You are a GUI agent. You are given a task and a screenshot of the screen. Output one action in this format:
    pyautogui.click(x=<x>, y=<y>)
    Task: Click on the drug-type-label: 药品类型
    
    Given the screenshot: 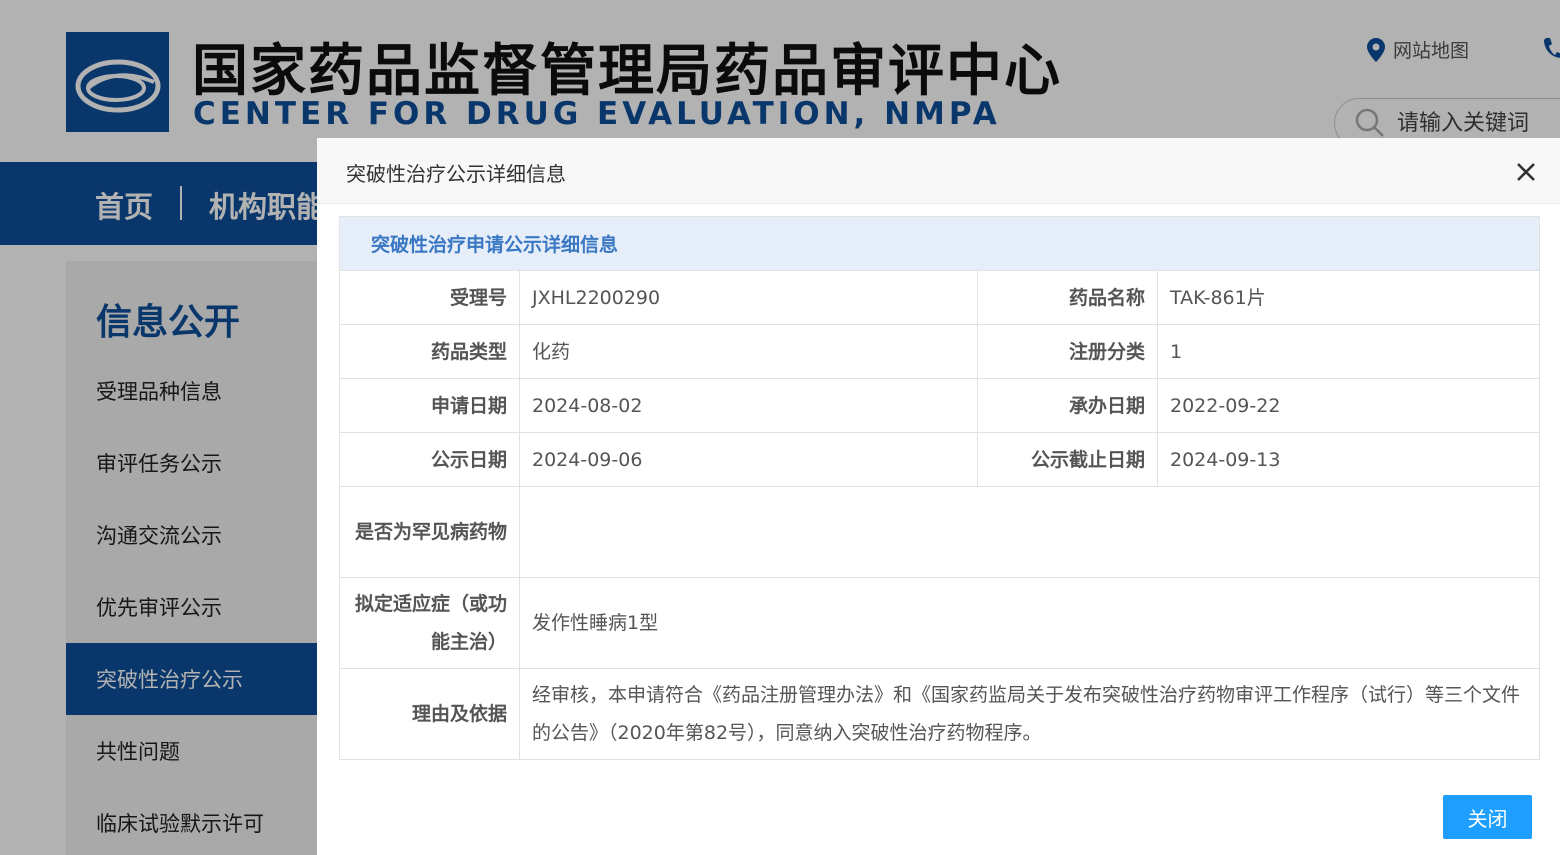 What is the action you would take?
    pyautogui.click(x=429, y=351)
    